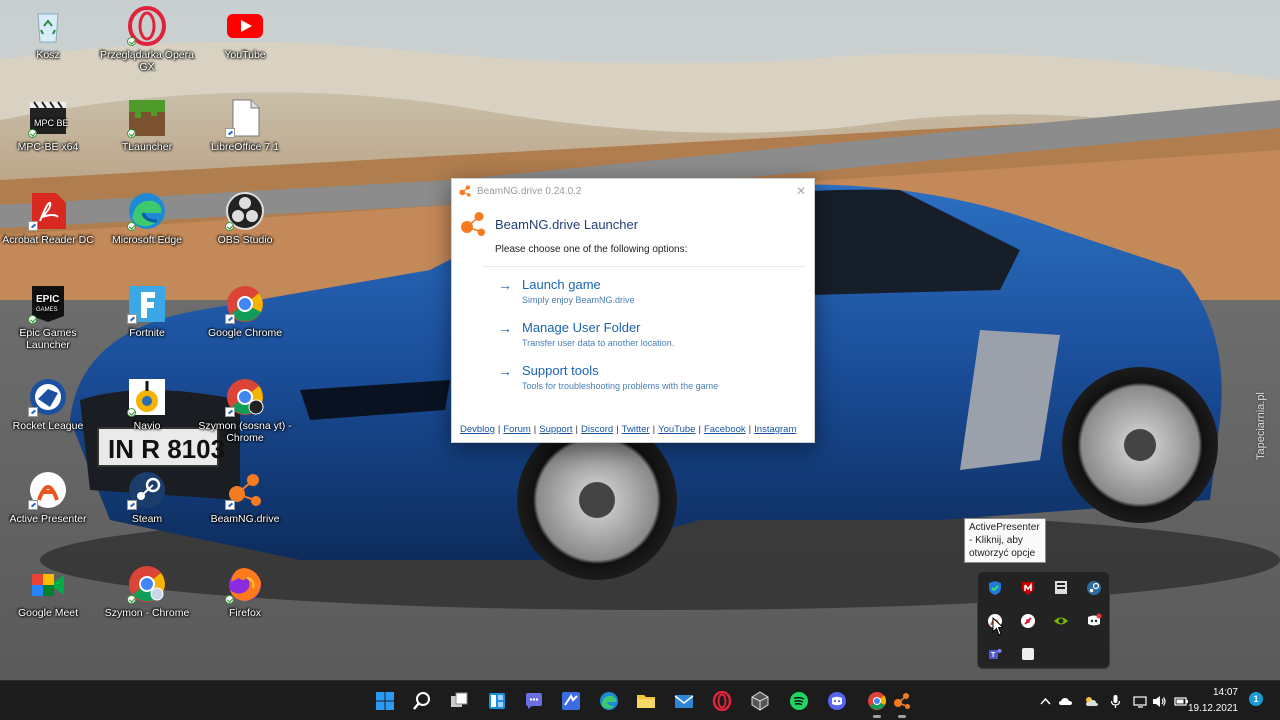 The image size is (1280, 720). What do you see at coordinates (1094, 588) in the screenshot?
I see `steam-tray-icon` at bounding box center [1094, 588].